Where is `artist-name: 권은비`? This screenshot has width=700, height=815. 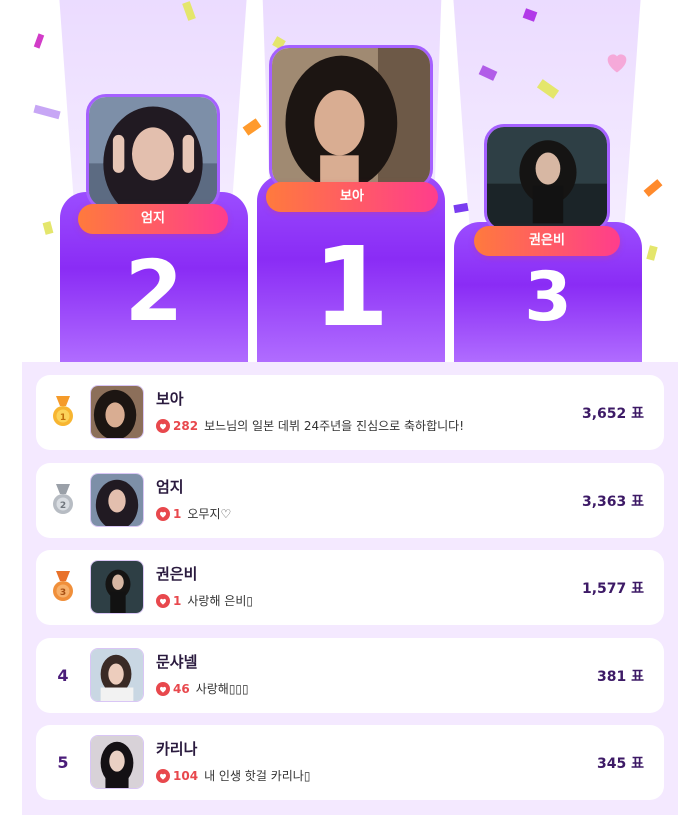 artist-name: 권은비 is located at coordinates (177, 574).